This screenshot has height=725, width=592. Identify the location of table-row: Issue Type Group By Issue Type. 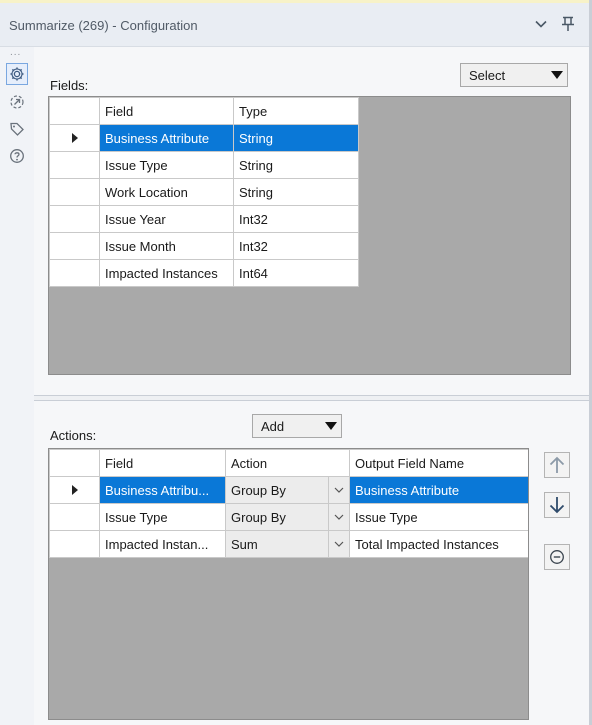
(288, 517).